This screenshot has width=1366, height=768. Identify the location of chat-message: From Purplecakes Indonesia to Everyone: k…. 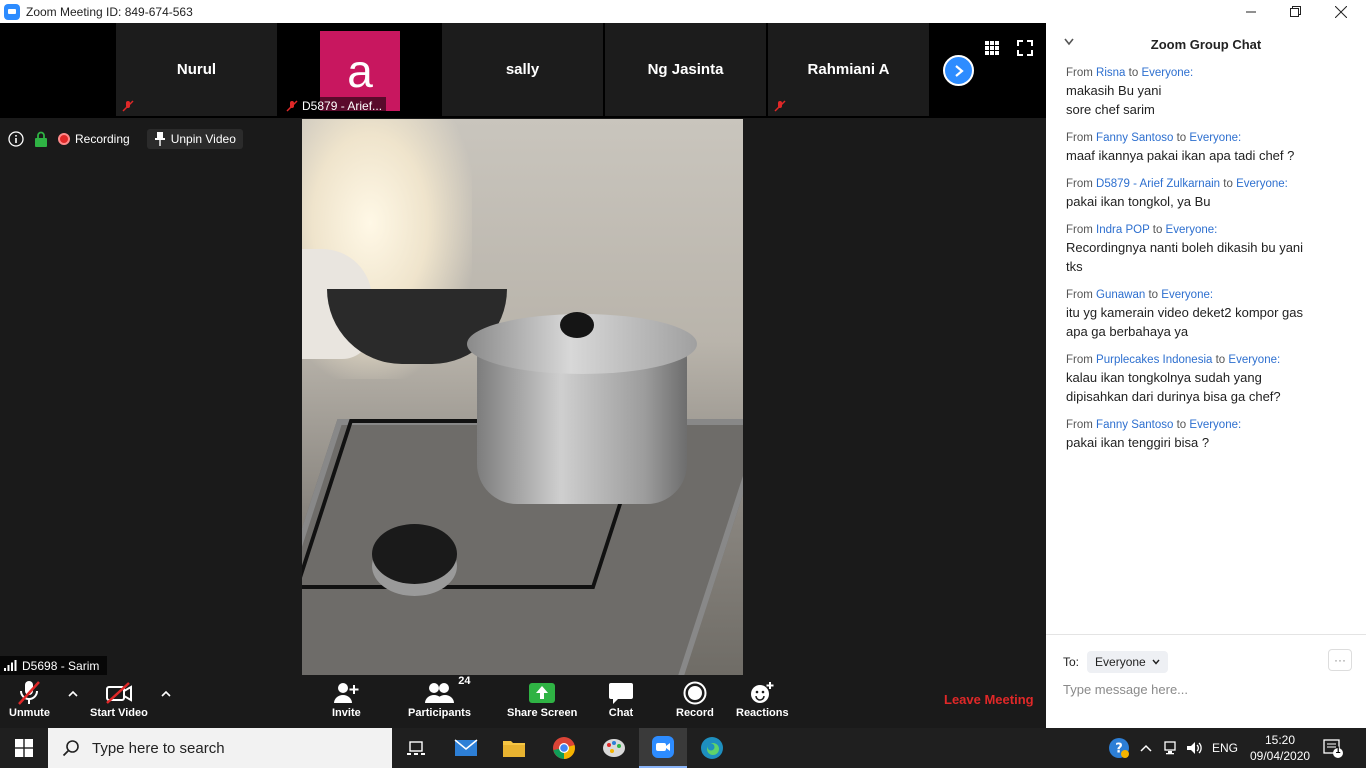
(1206, 379).